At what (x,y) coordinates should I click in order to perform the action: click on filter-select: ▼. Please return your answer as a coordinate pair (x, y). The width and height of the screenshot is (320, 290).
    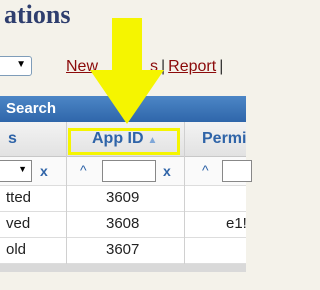
    Looking at the image, I should click on (16, 66).